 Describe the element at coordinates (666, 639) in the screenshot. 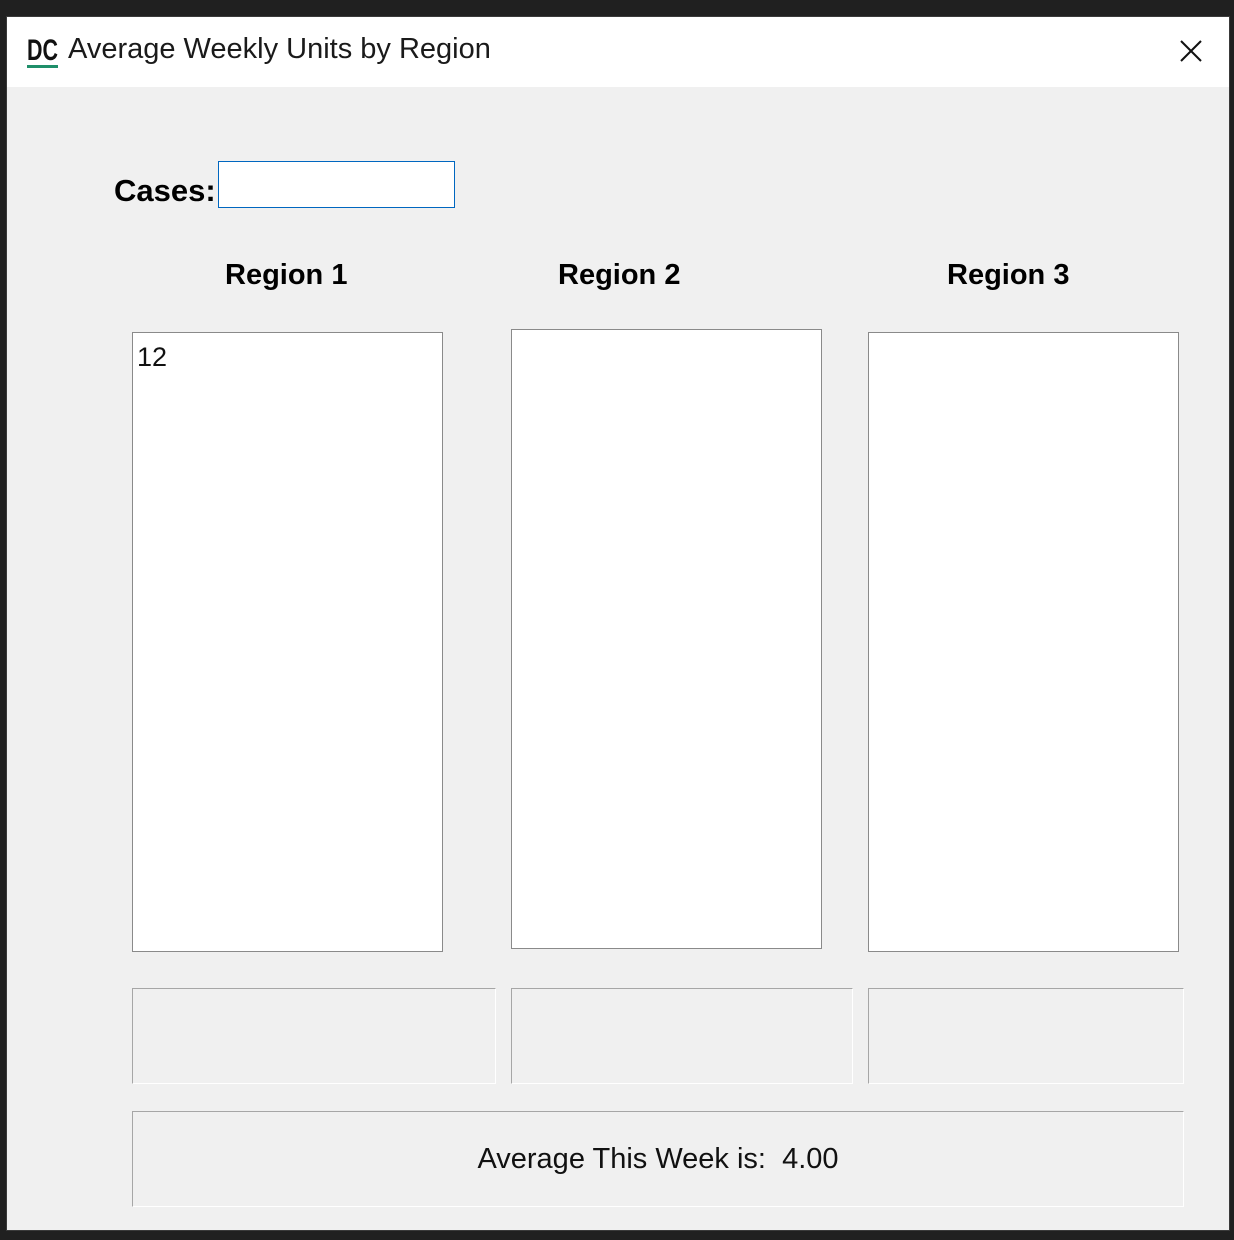

I see `region-2-listbox` at that location.